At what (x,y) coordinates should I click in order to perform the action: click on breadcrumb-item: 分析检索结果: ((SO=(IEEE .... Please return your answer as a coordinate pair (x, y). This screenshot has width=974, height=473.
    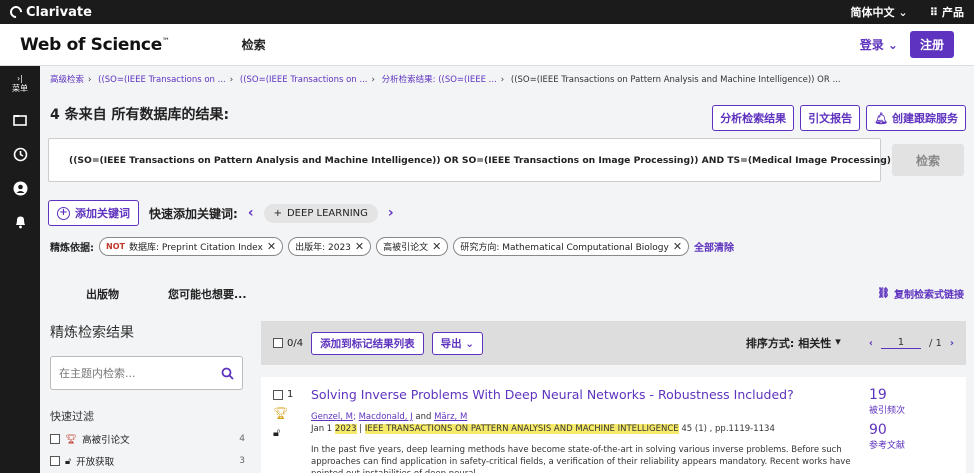
    Looking at the image, I should click on (439, 80).